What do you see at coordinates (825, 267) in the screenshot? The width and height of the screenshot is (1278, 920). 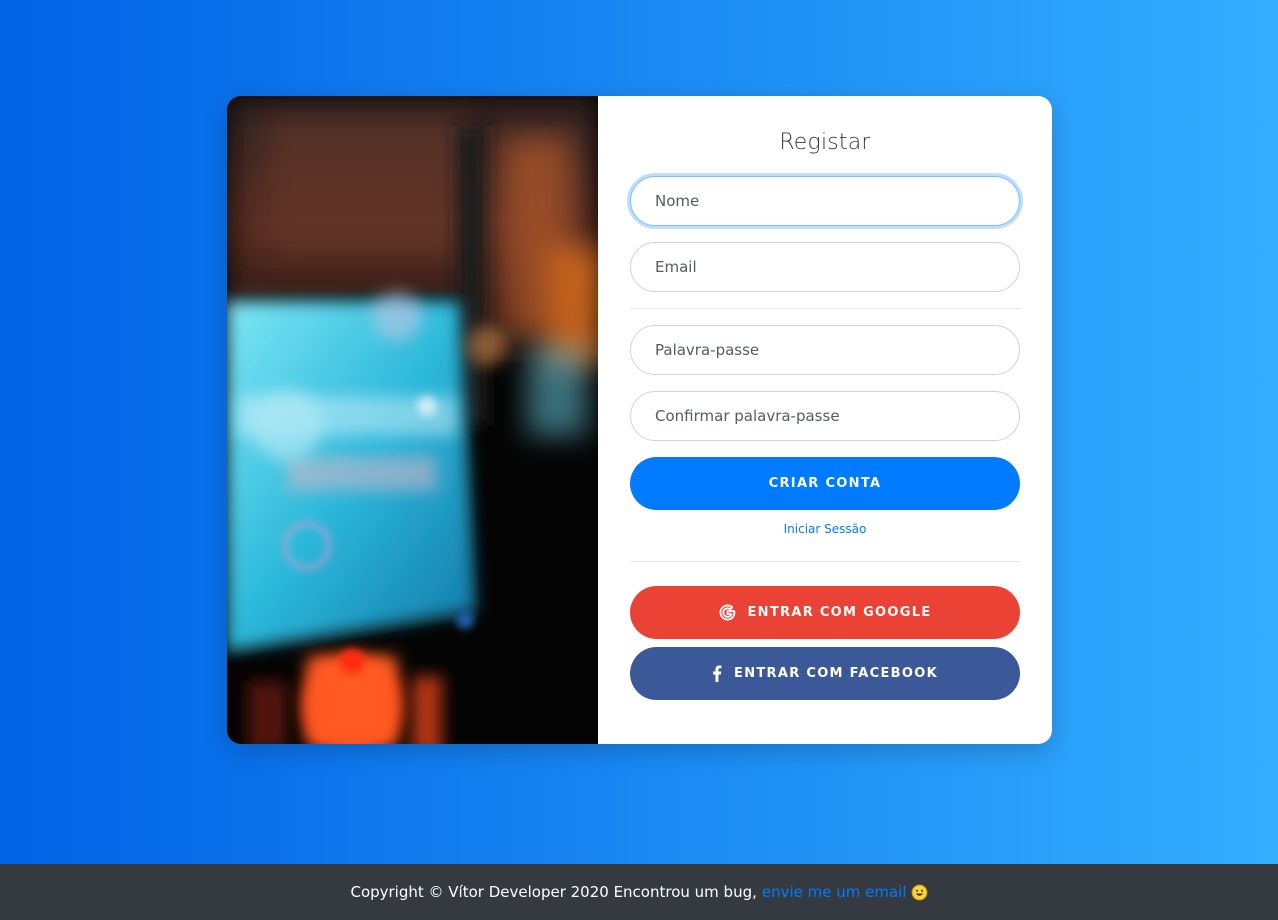 I see `email-input` at bounding box center [825, 267].